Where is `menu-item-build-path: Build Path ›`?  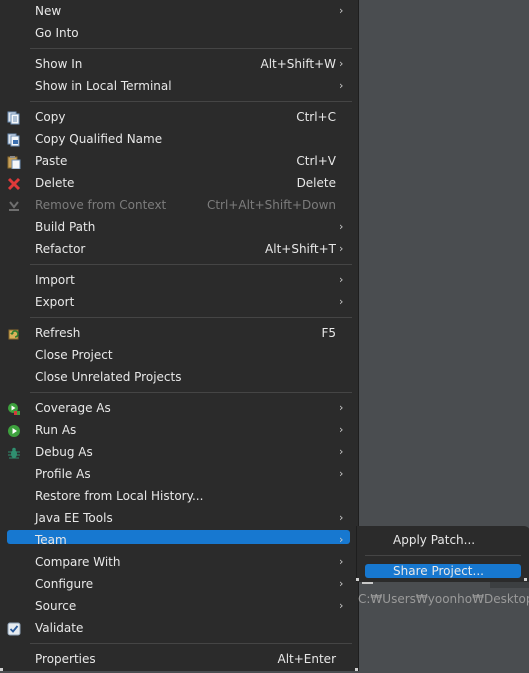 menu-item-build-path: Build Path › is located at coordinates (176, 227).